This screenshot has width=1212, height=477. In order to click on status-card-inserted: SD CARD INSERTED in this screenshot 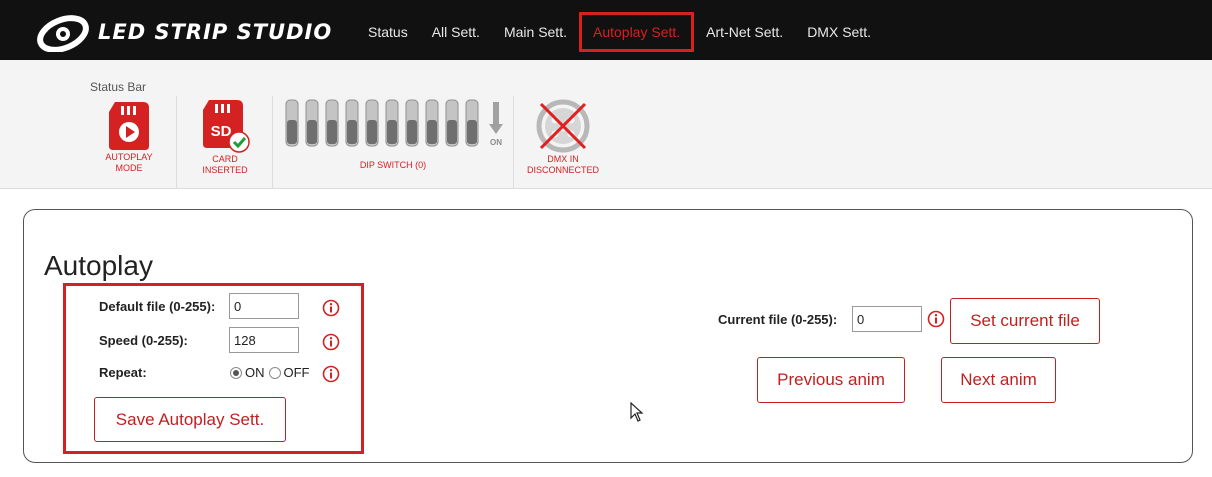, I will do `click(225, 142)`.